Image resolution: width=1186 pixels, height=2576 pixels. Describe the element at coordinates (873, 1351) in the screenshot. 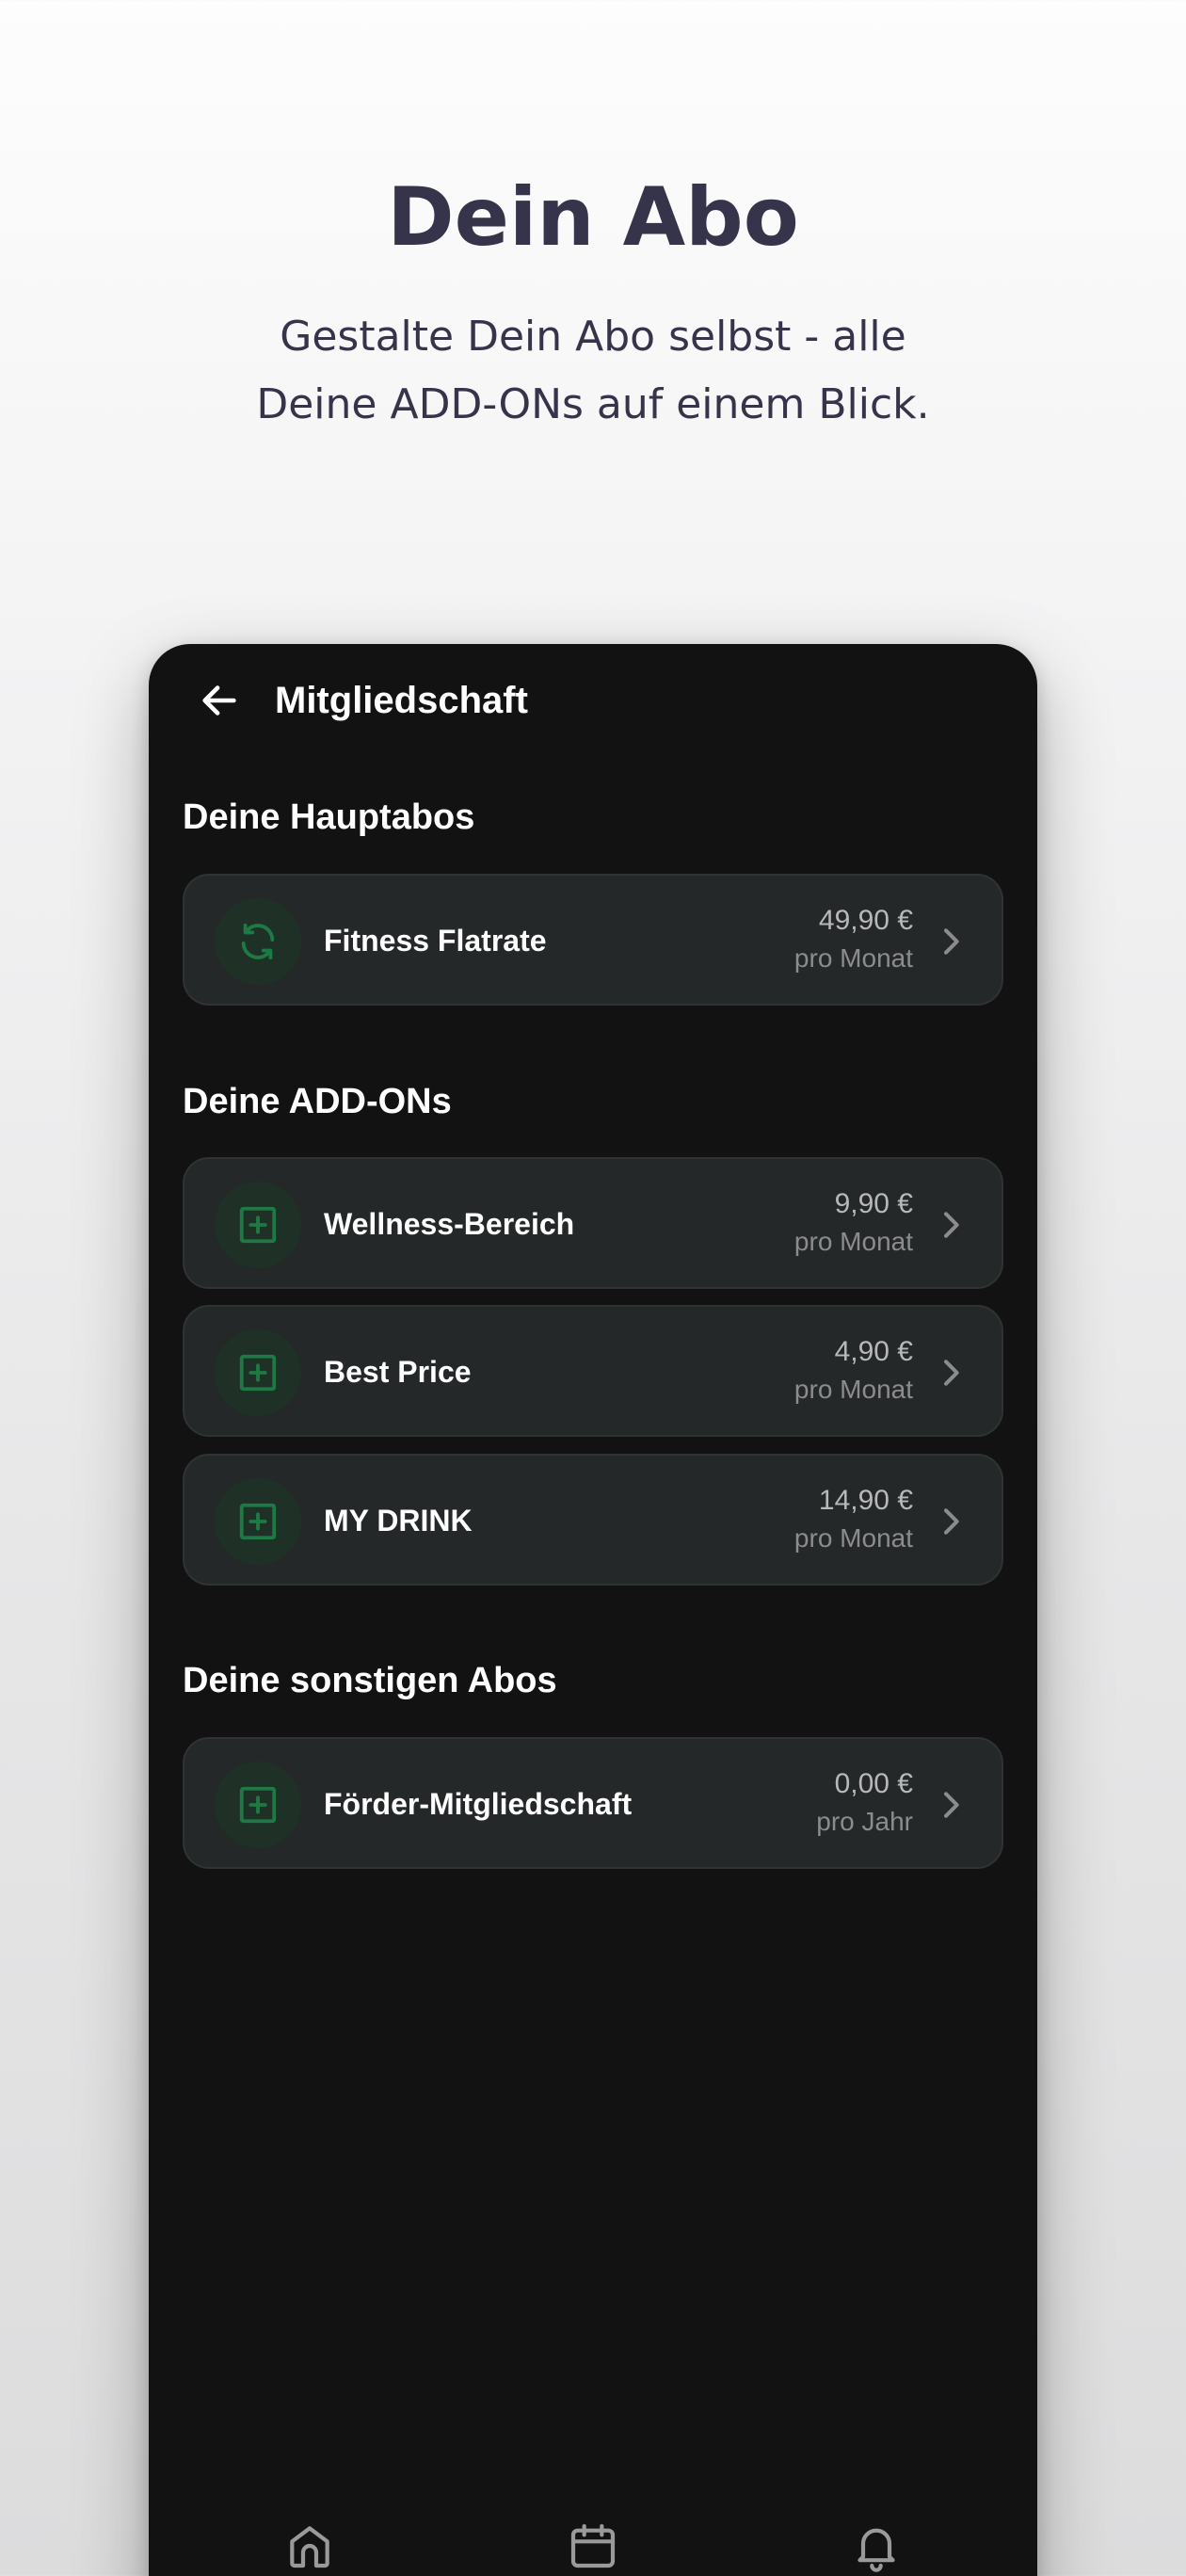

I see `card-price: 4,90 €` at that location.